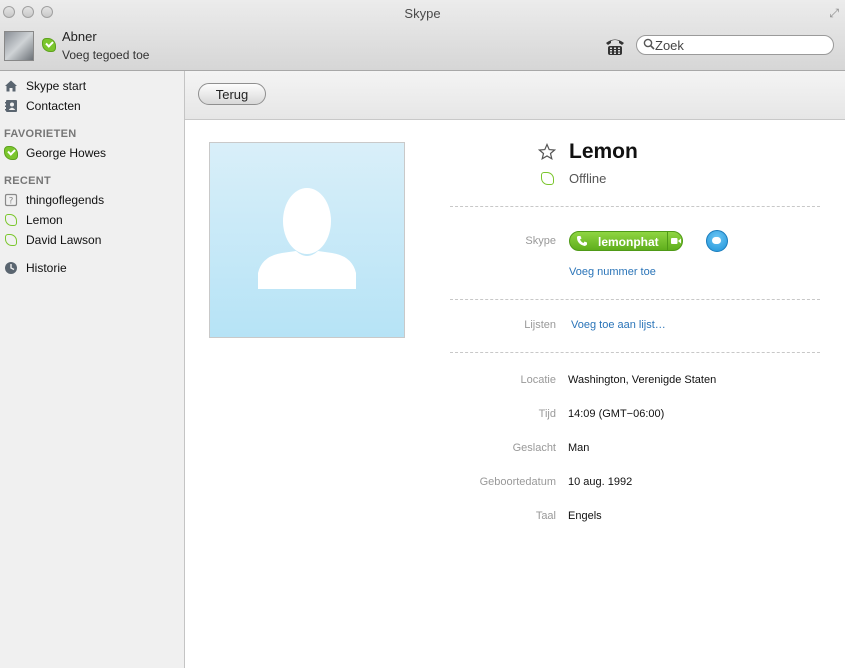 The width and height of the screenshot is (845, 668). Describe the element at coordinates (834, 13) in the screenshot. I see `fullscreen-icon: ⤢` at that location.